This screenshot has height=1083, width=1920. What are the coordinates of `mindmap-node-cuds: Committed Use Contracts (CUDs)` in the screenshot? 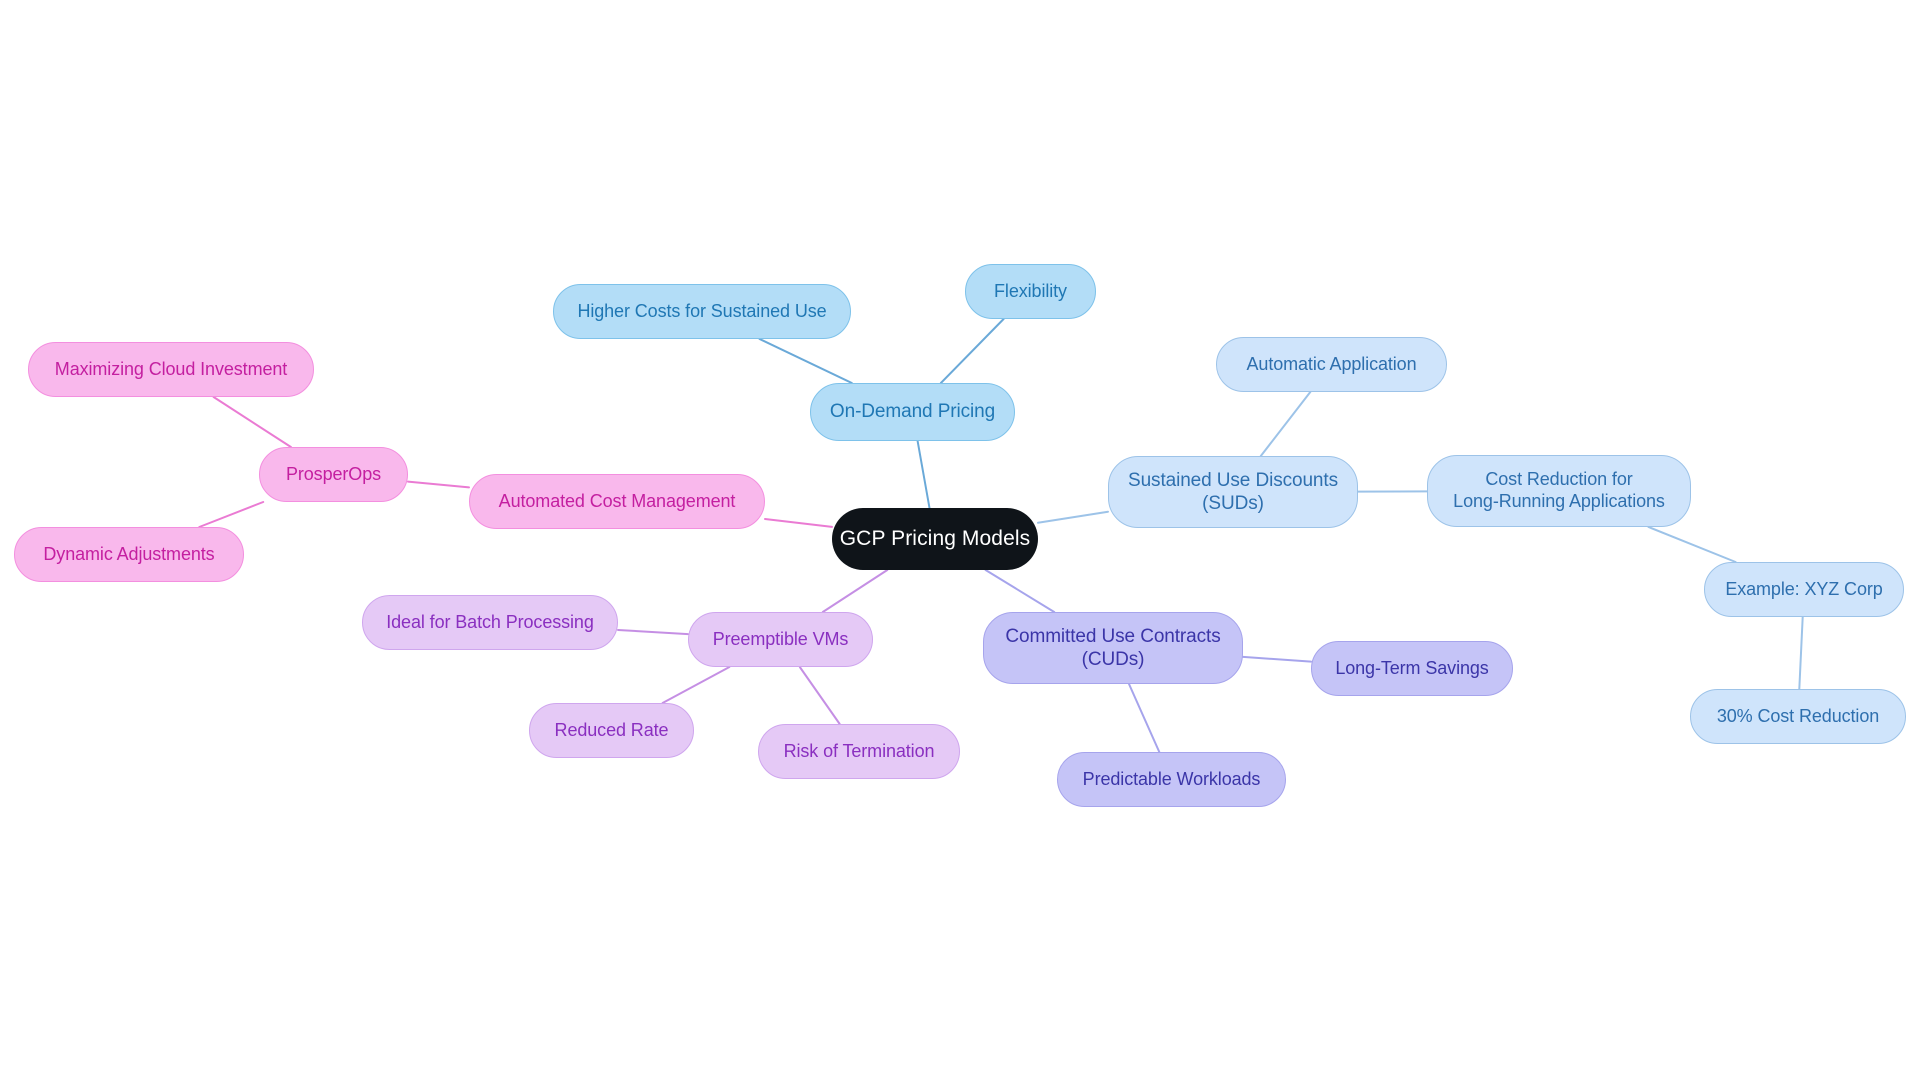 It's located at (1113, 648).